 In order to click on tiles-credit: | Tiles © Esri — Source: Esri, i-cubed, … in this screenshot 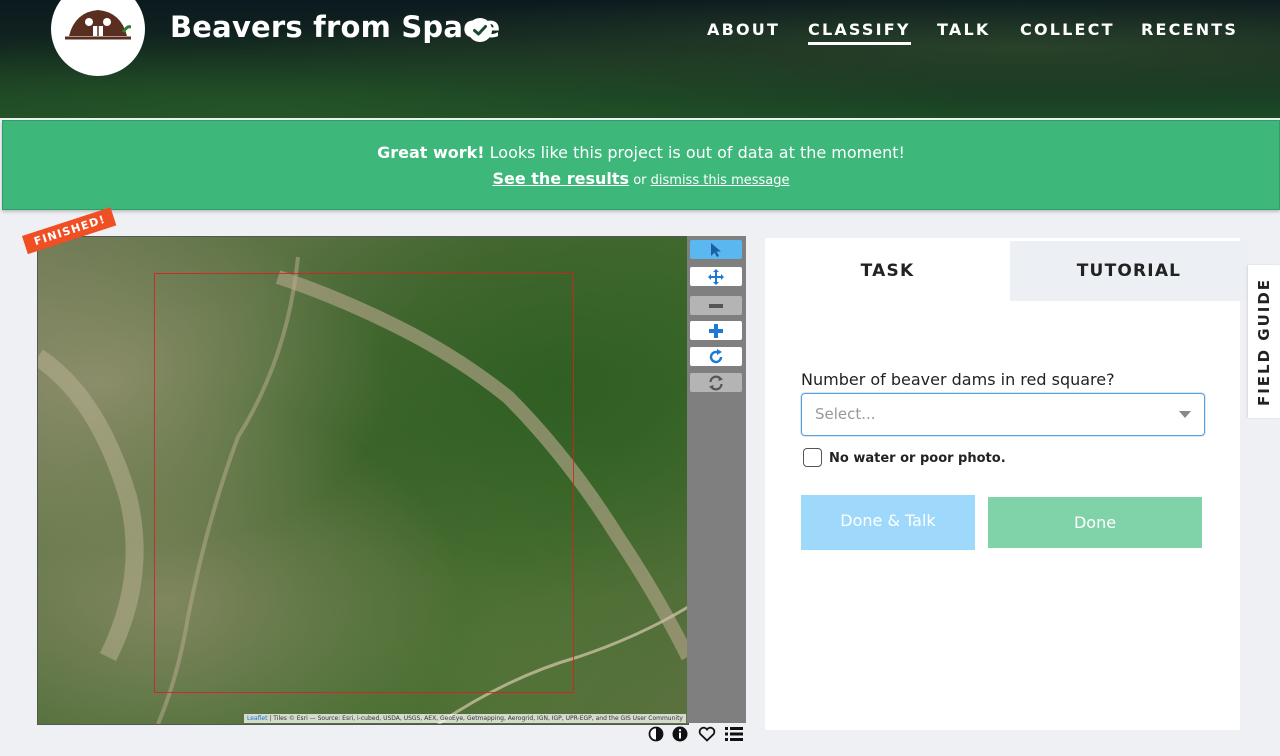, I will do `click(476, 718)`.